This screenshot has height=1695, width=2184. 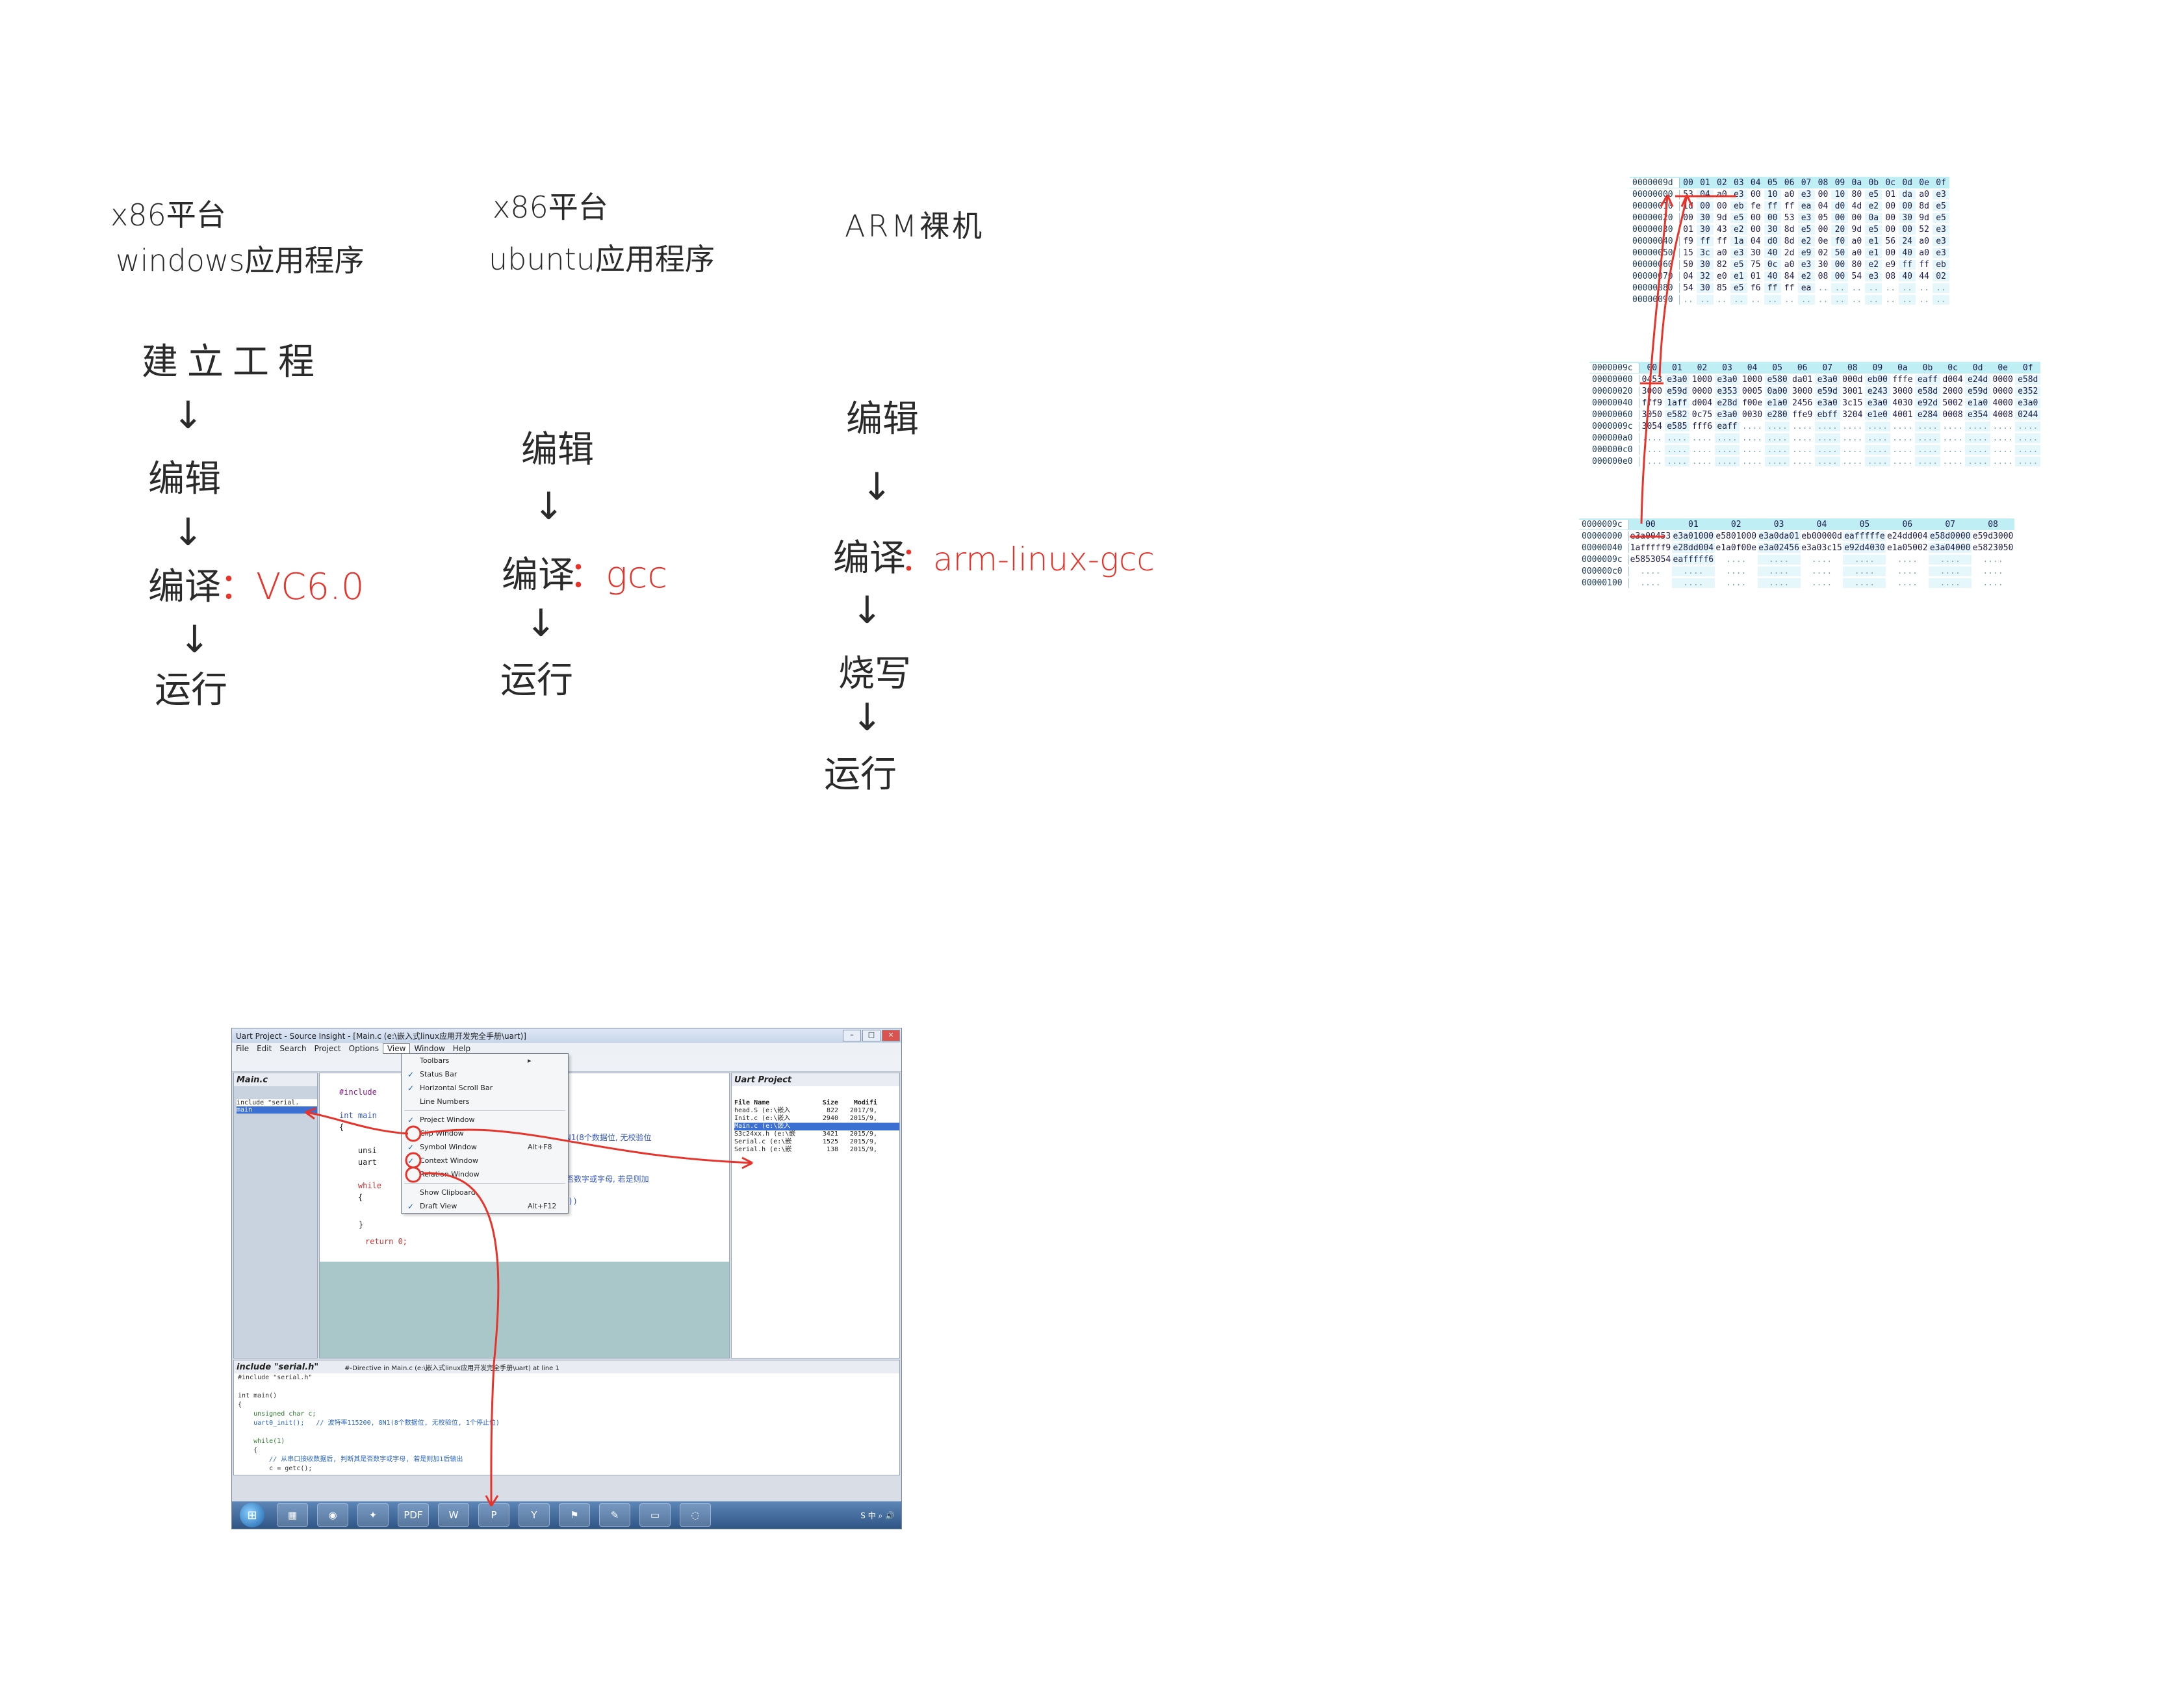 I want to click on menu-edit: Edit, so click(x=264, y=1048).